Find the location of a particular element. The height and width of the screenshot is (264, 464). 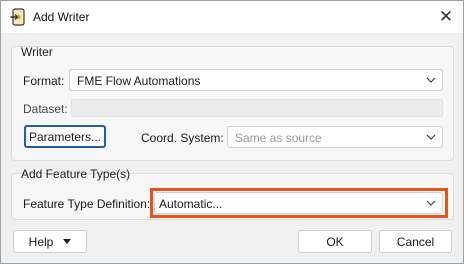

ok-button: OK is located at coordinates (335, 241).